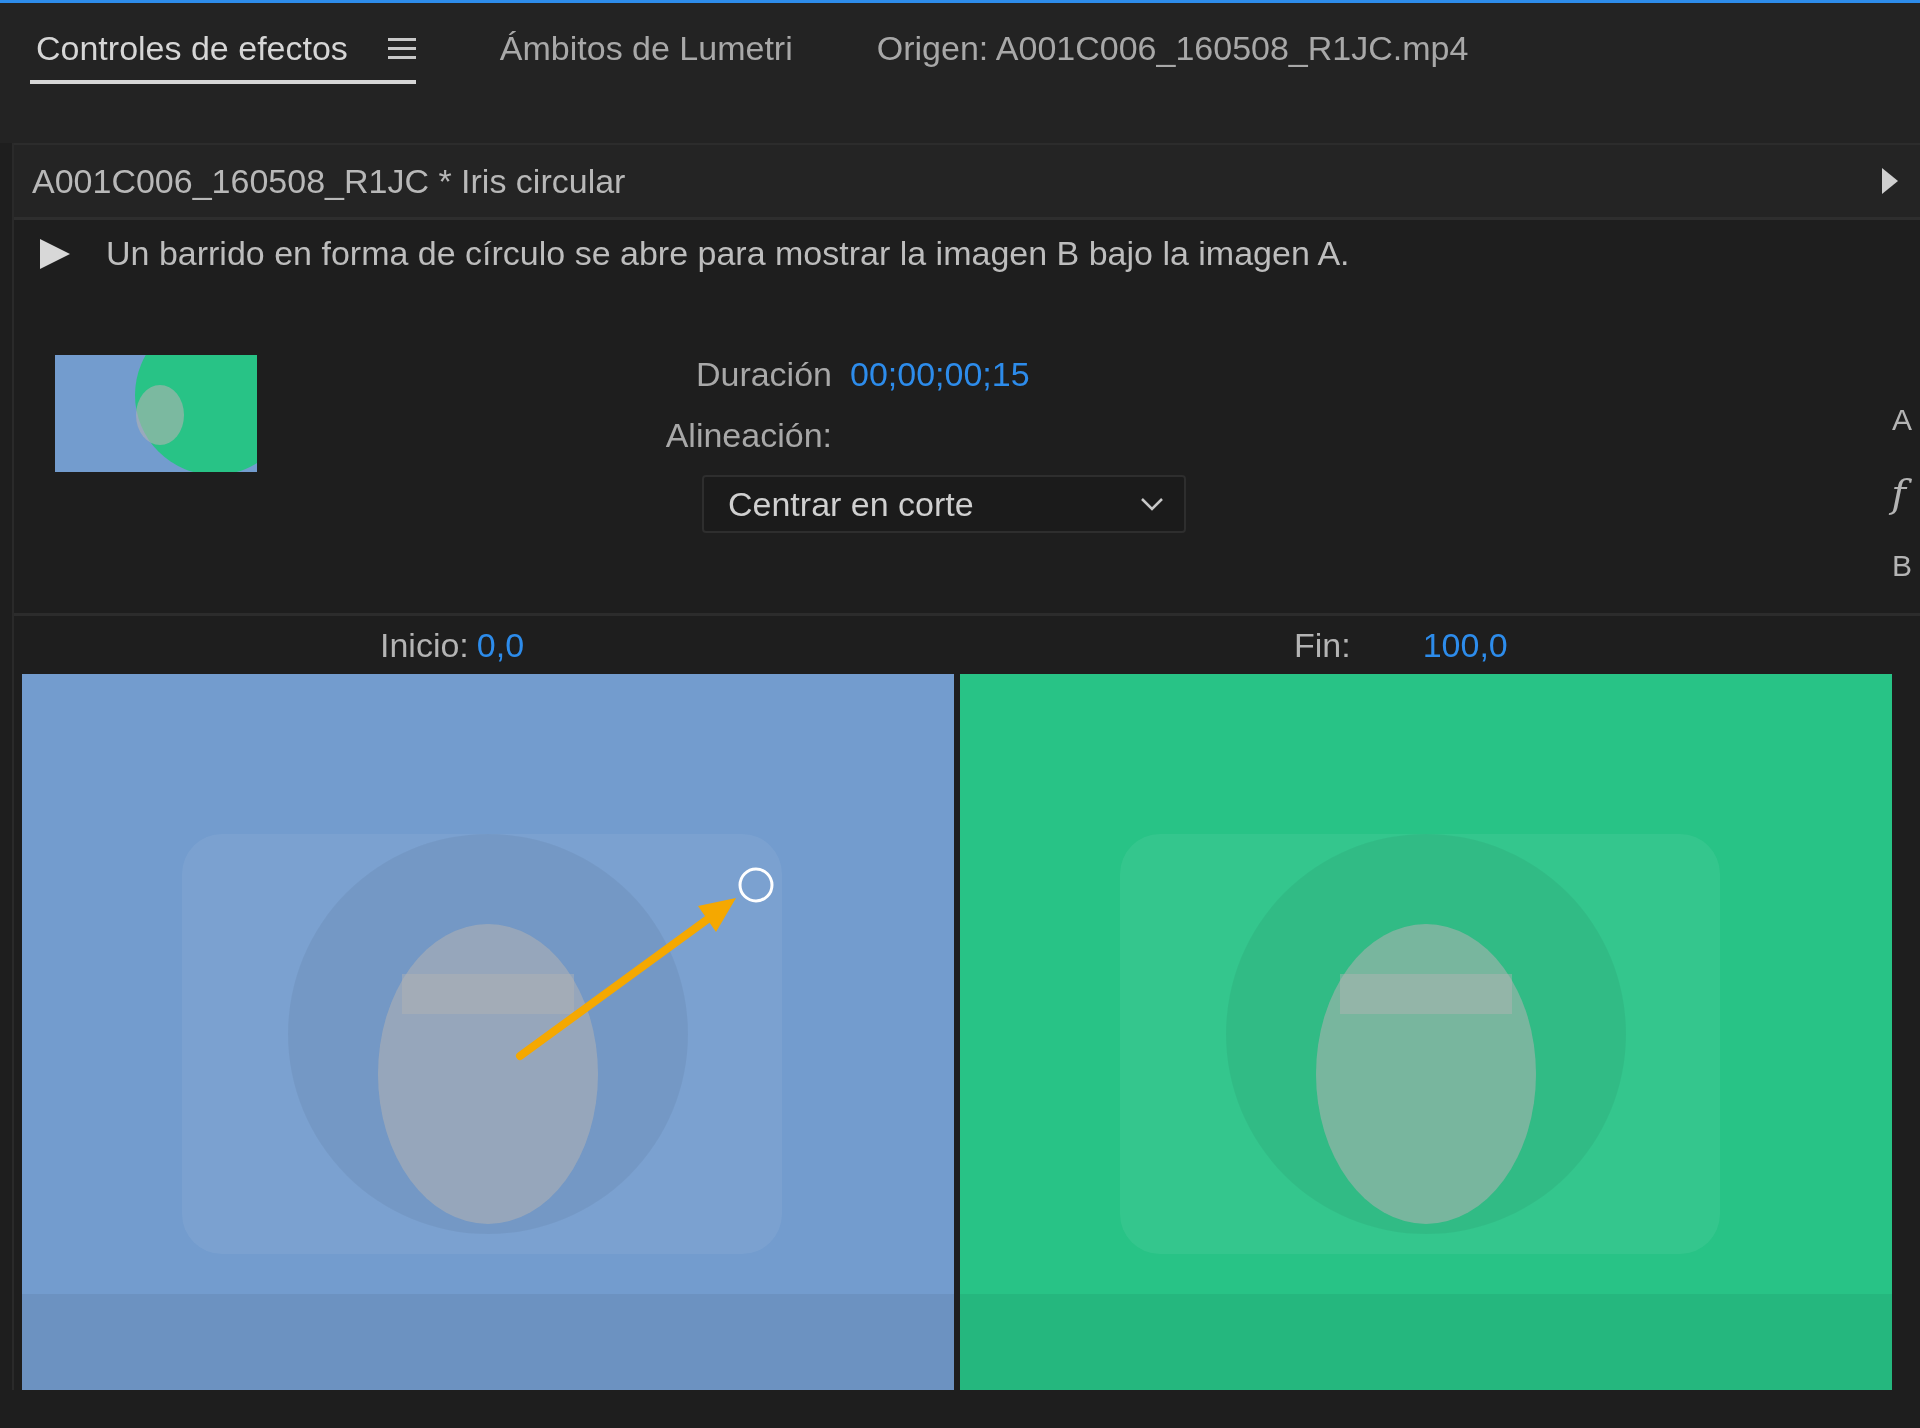 Image resolution: width=1920 pixels, height=1428 pixels. I want to click on duration-label: Duración, so click(763, 374).